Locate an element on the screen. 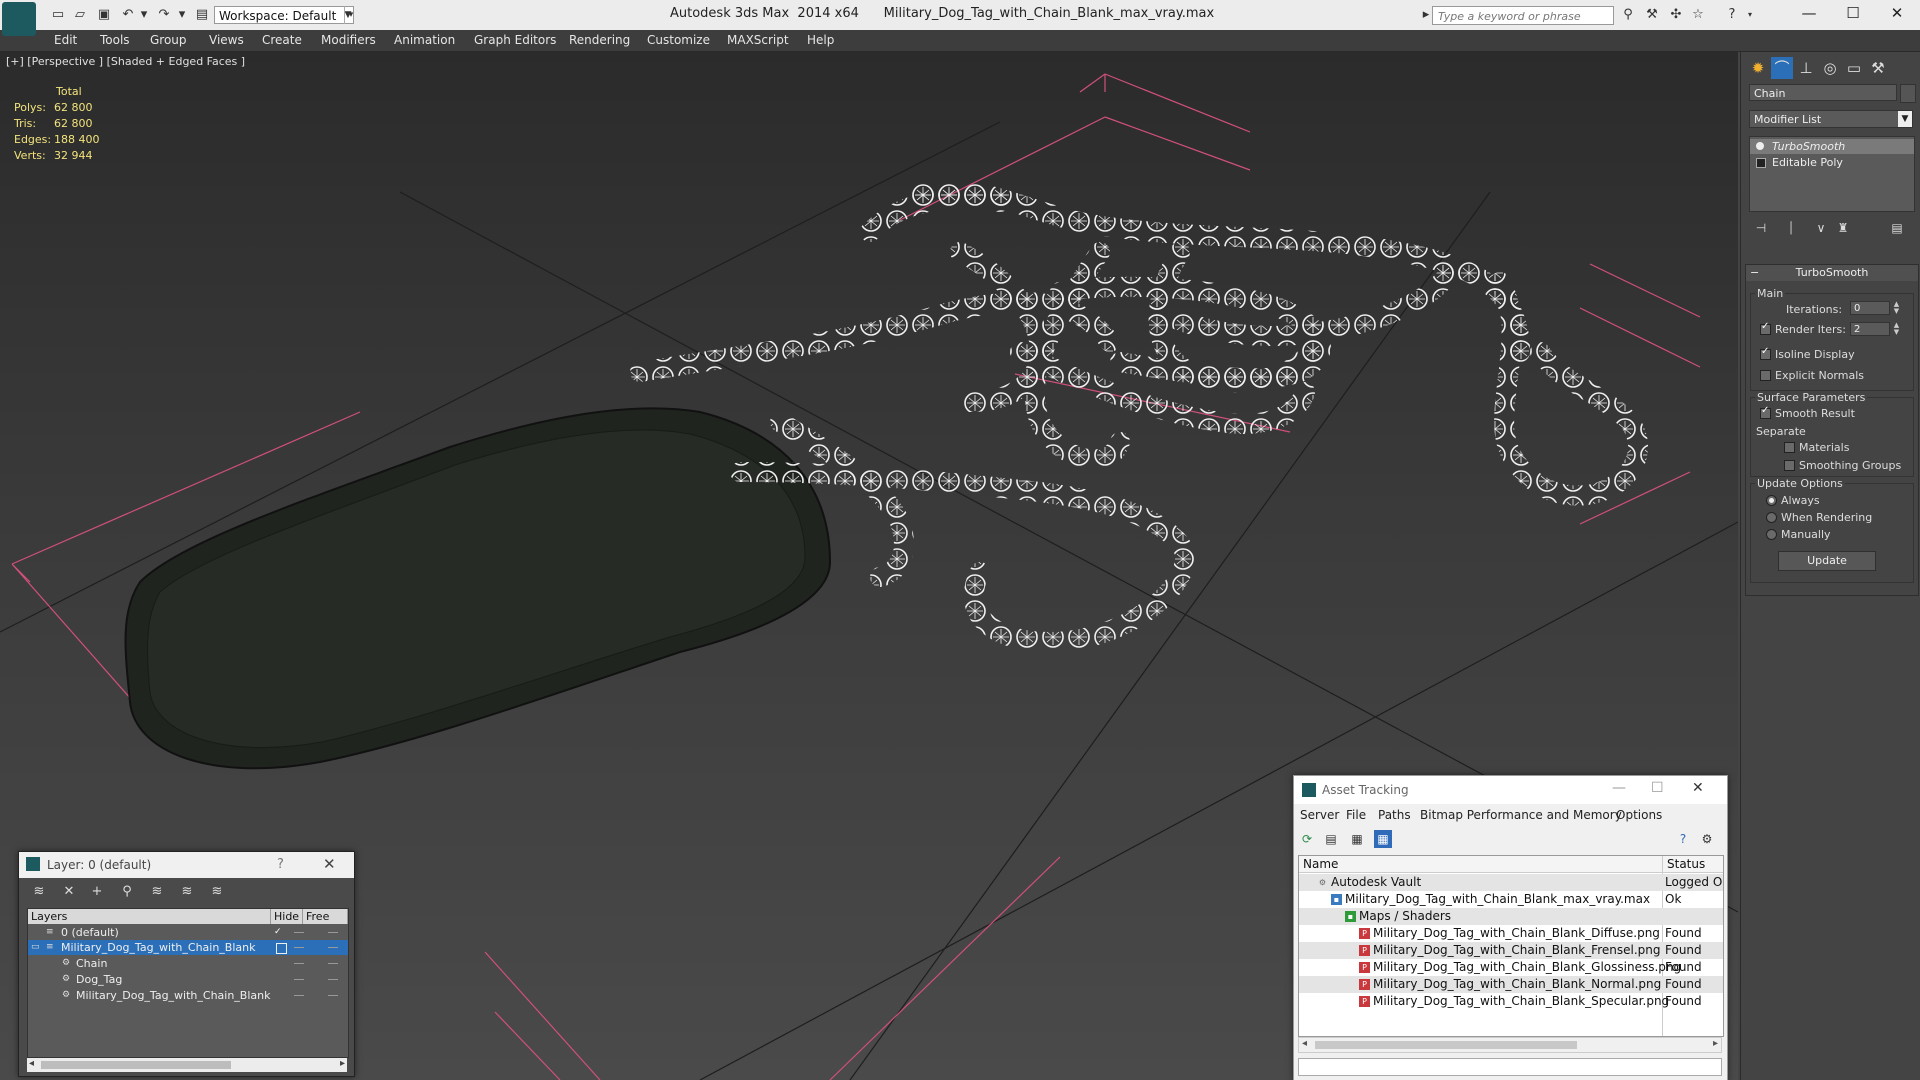 The height and width of the screenshot is (1080, 1920). object-name-input: Chain is located at coordinates (1823, 92).